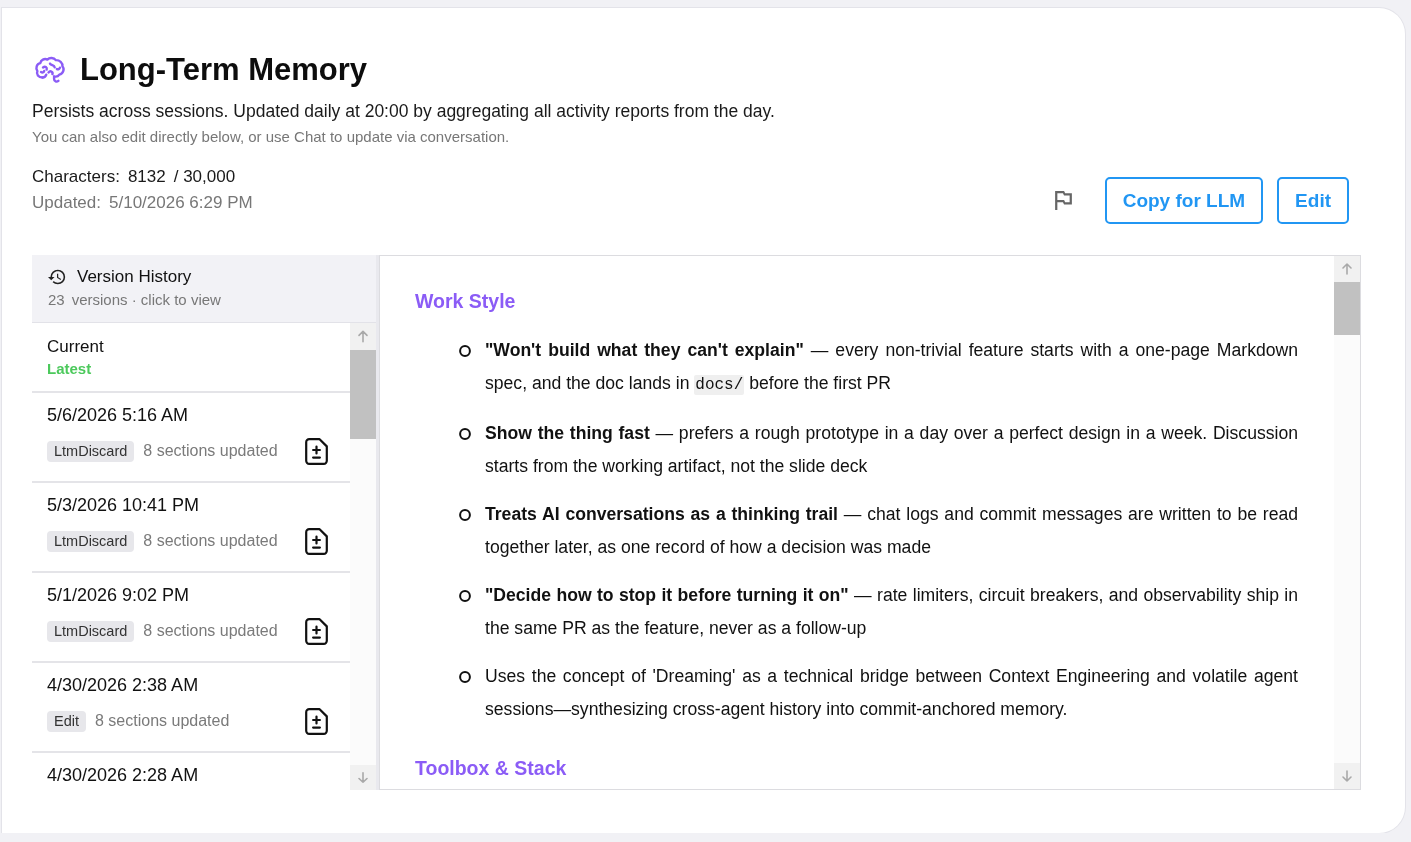 This screenshot has height=842, width=1411. Describe the element at coordinates (119, 595) in the screenshot. I see `version-date: 5/1/2026 9:02 PM` at that location.